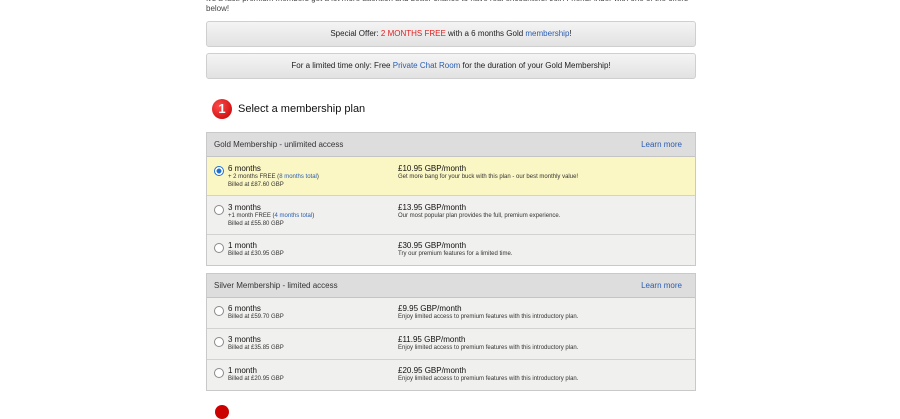 Image resolution: width=900 pixels, height=419 pixels. Describe the element at coordinates (430, 308) in the screenshot. I see `plan-price: £9.95 GBP/month` at that location.